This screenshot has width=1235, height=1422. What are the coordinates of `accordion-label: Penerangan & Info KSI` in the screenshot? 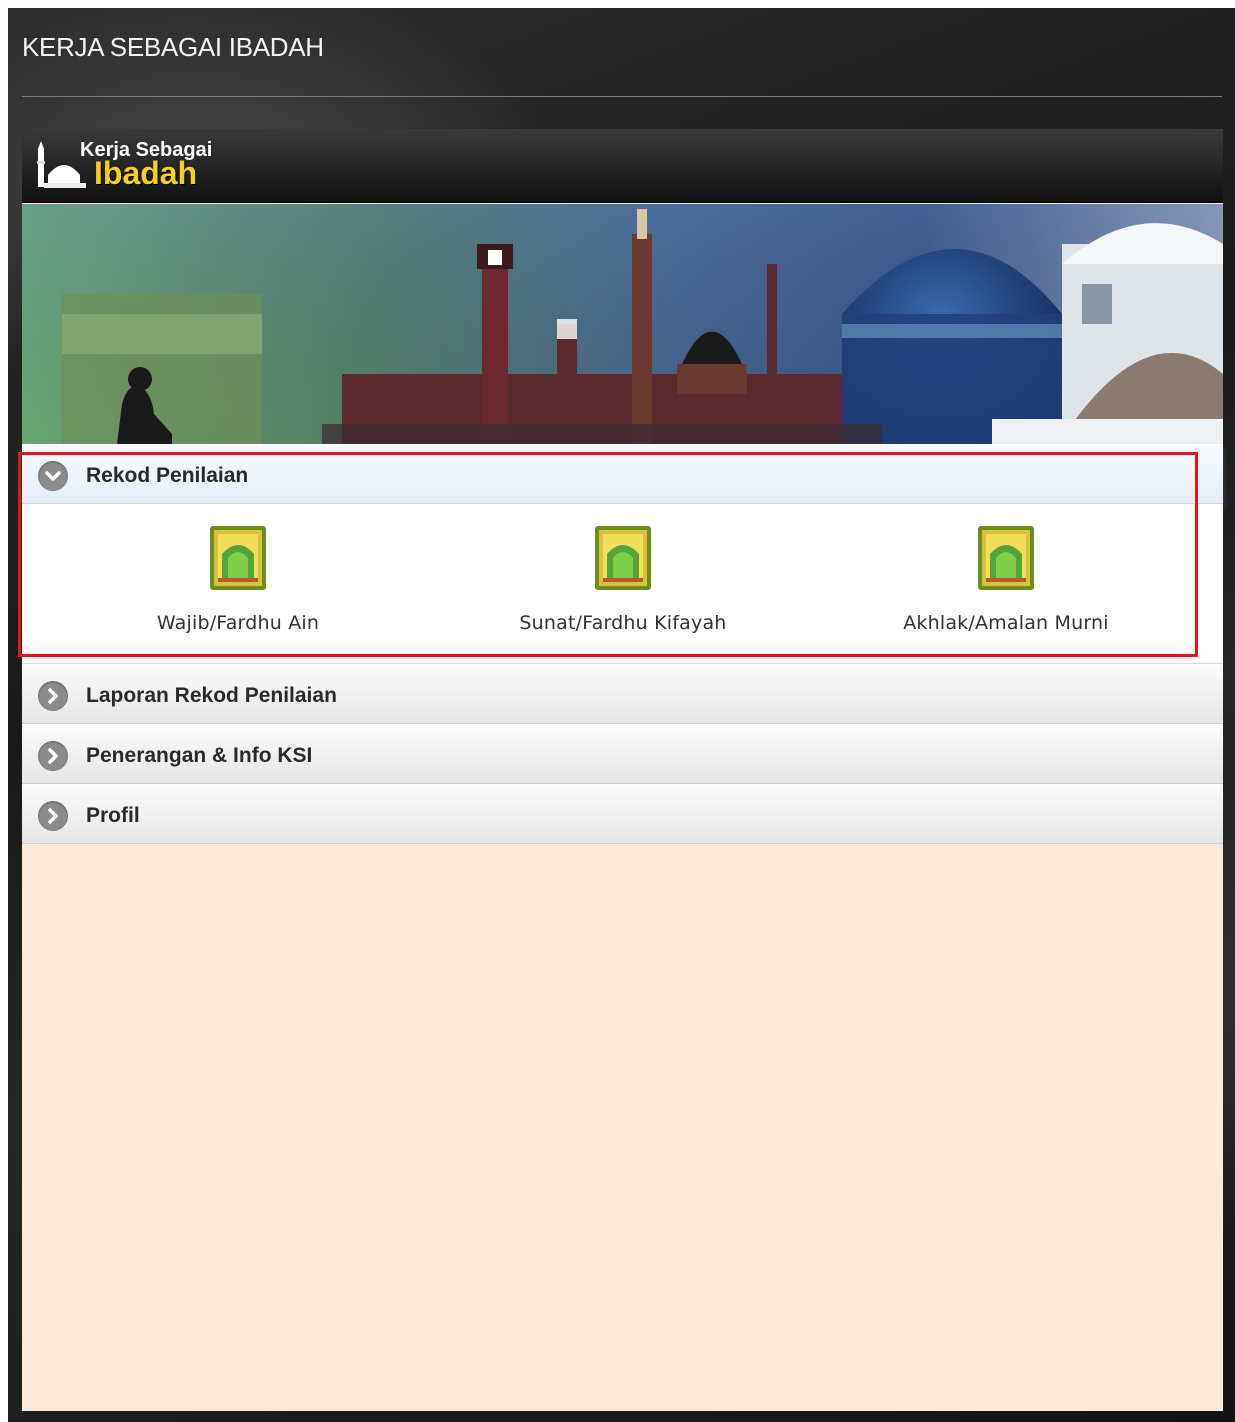 It's located at (199, 755).